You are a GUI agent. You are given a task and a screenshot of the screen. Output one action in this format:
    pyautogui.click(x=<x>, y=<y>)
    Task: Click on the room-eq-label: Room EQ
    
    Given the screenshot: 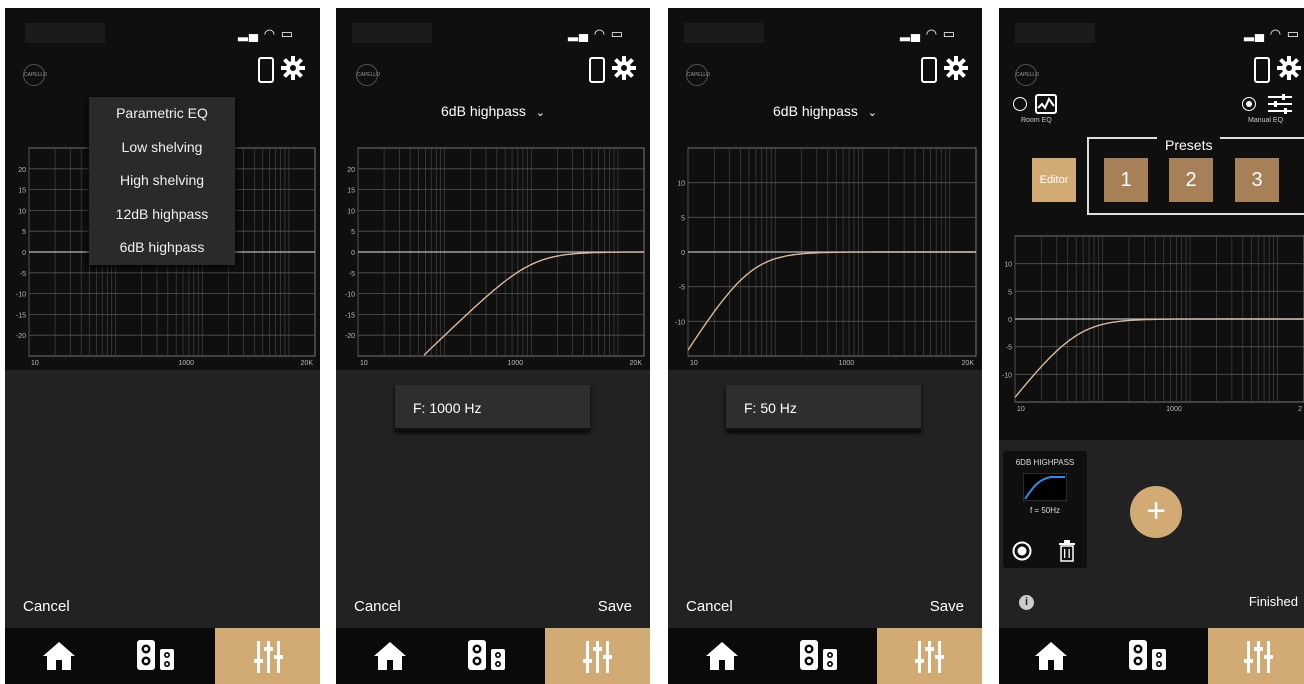 What is the action you would take?
    pyautogui.click(x=1036, y=120)
    